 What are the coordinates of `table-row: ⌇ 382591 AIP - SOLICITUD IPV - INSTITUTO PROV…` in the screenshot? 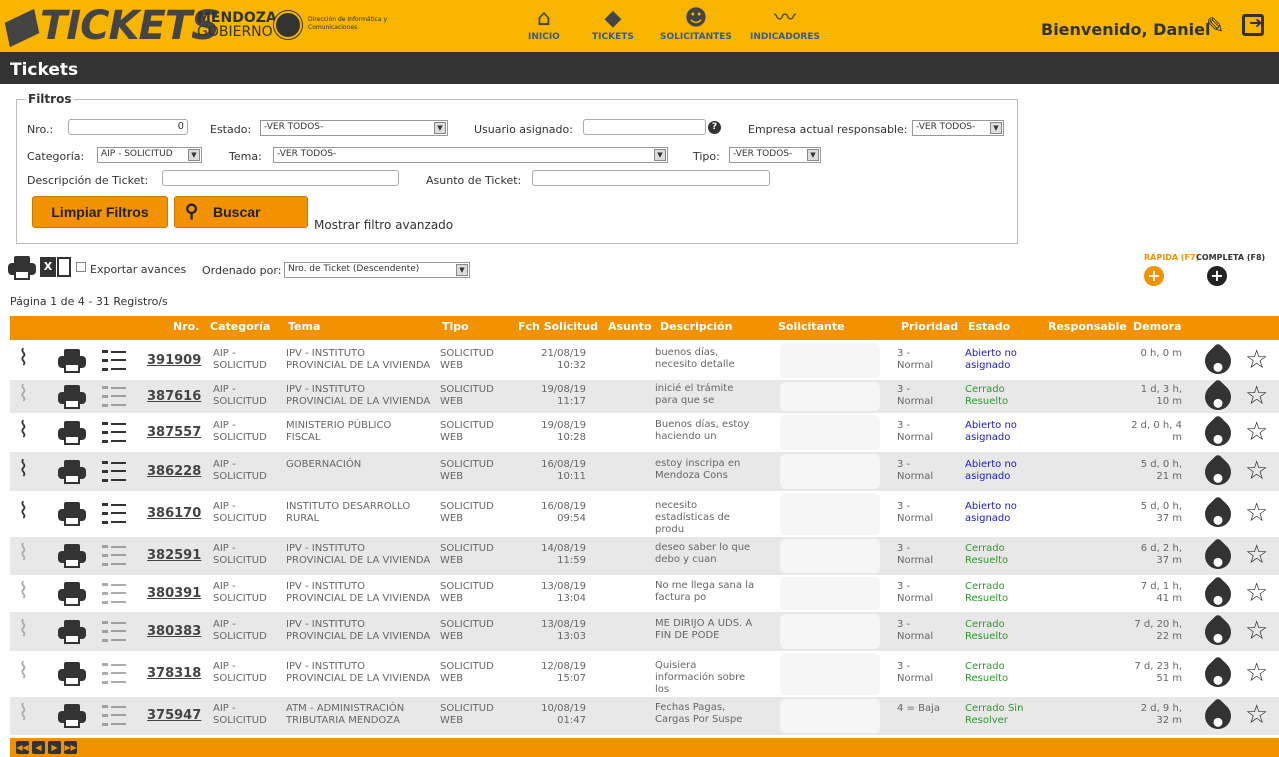 It's located at (644, 556).